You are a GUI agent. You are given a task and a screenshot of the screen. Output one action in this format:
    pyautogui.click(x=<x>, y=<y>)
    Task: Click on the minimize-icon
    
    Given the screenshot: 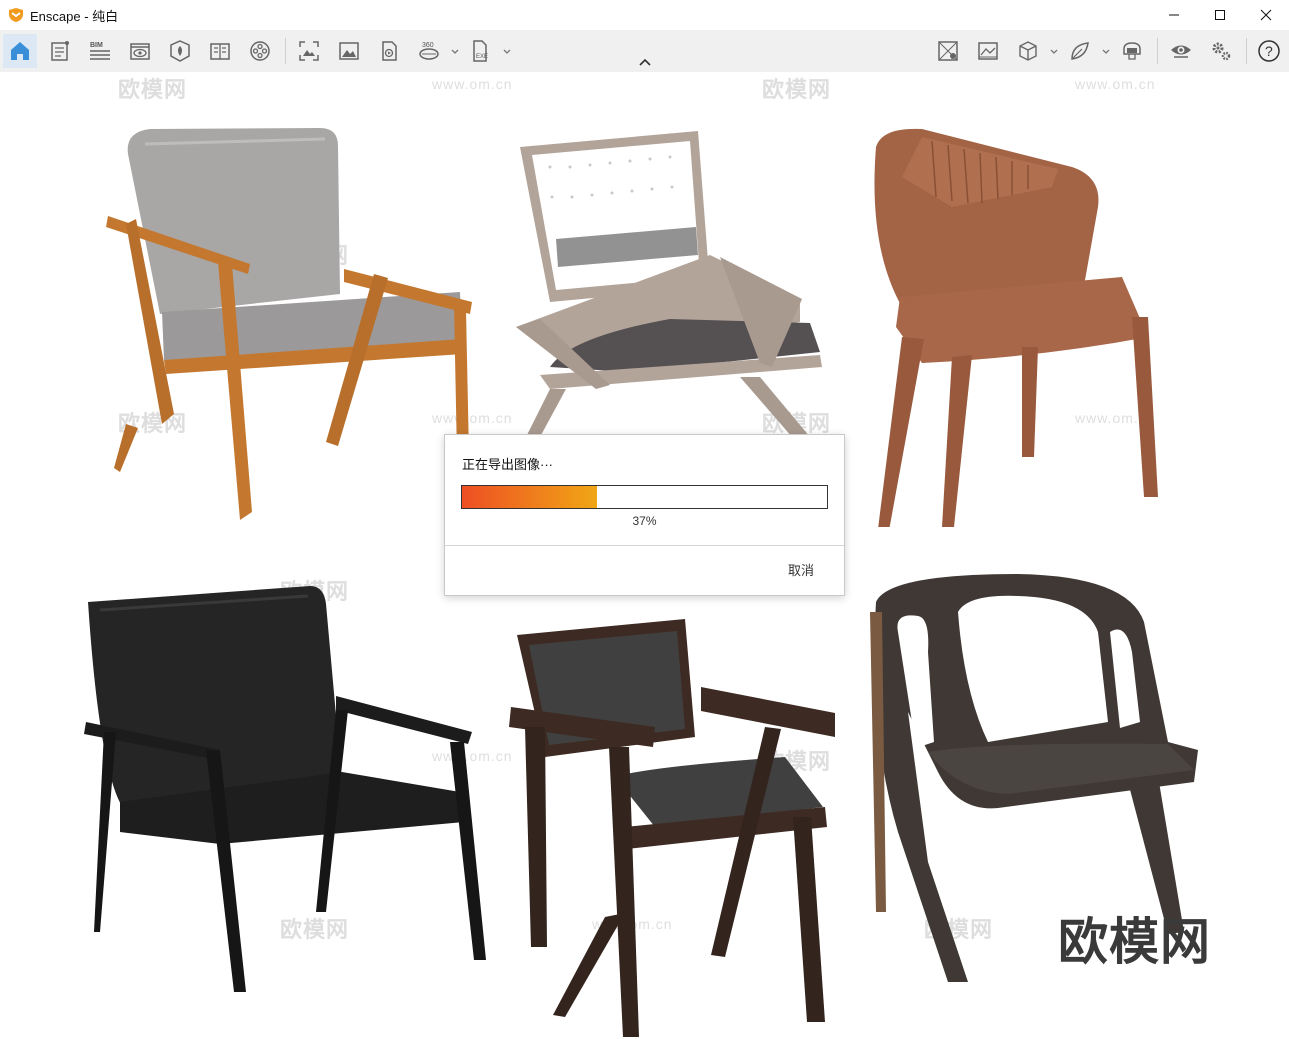 What is the action you would take?
    pyautogui.click(x=1174, y=15)
    